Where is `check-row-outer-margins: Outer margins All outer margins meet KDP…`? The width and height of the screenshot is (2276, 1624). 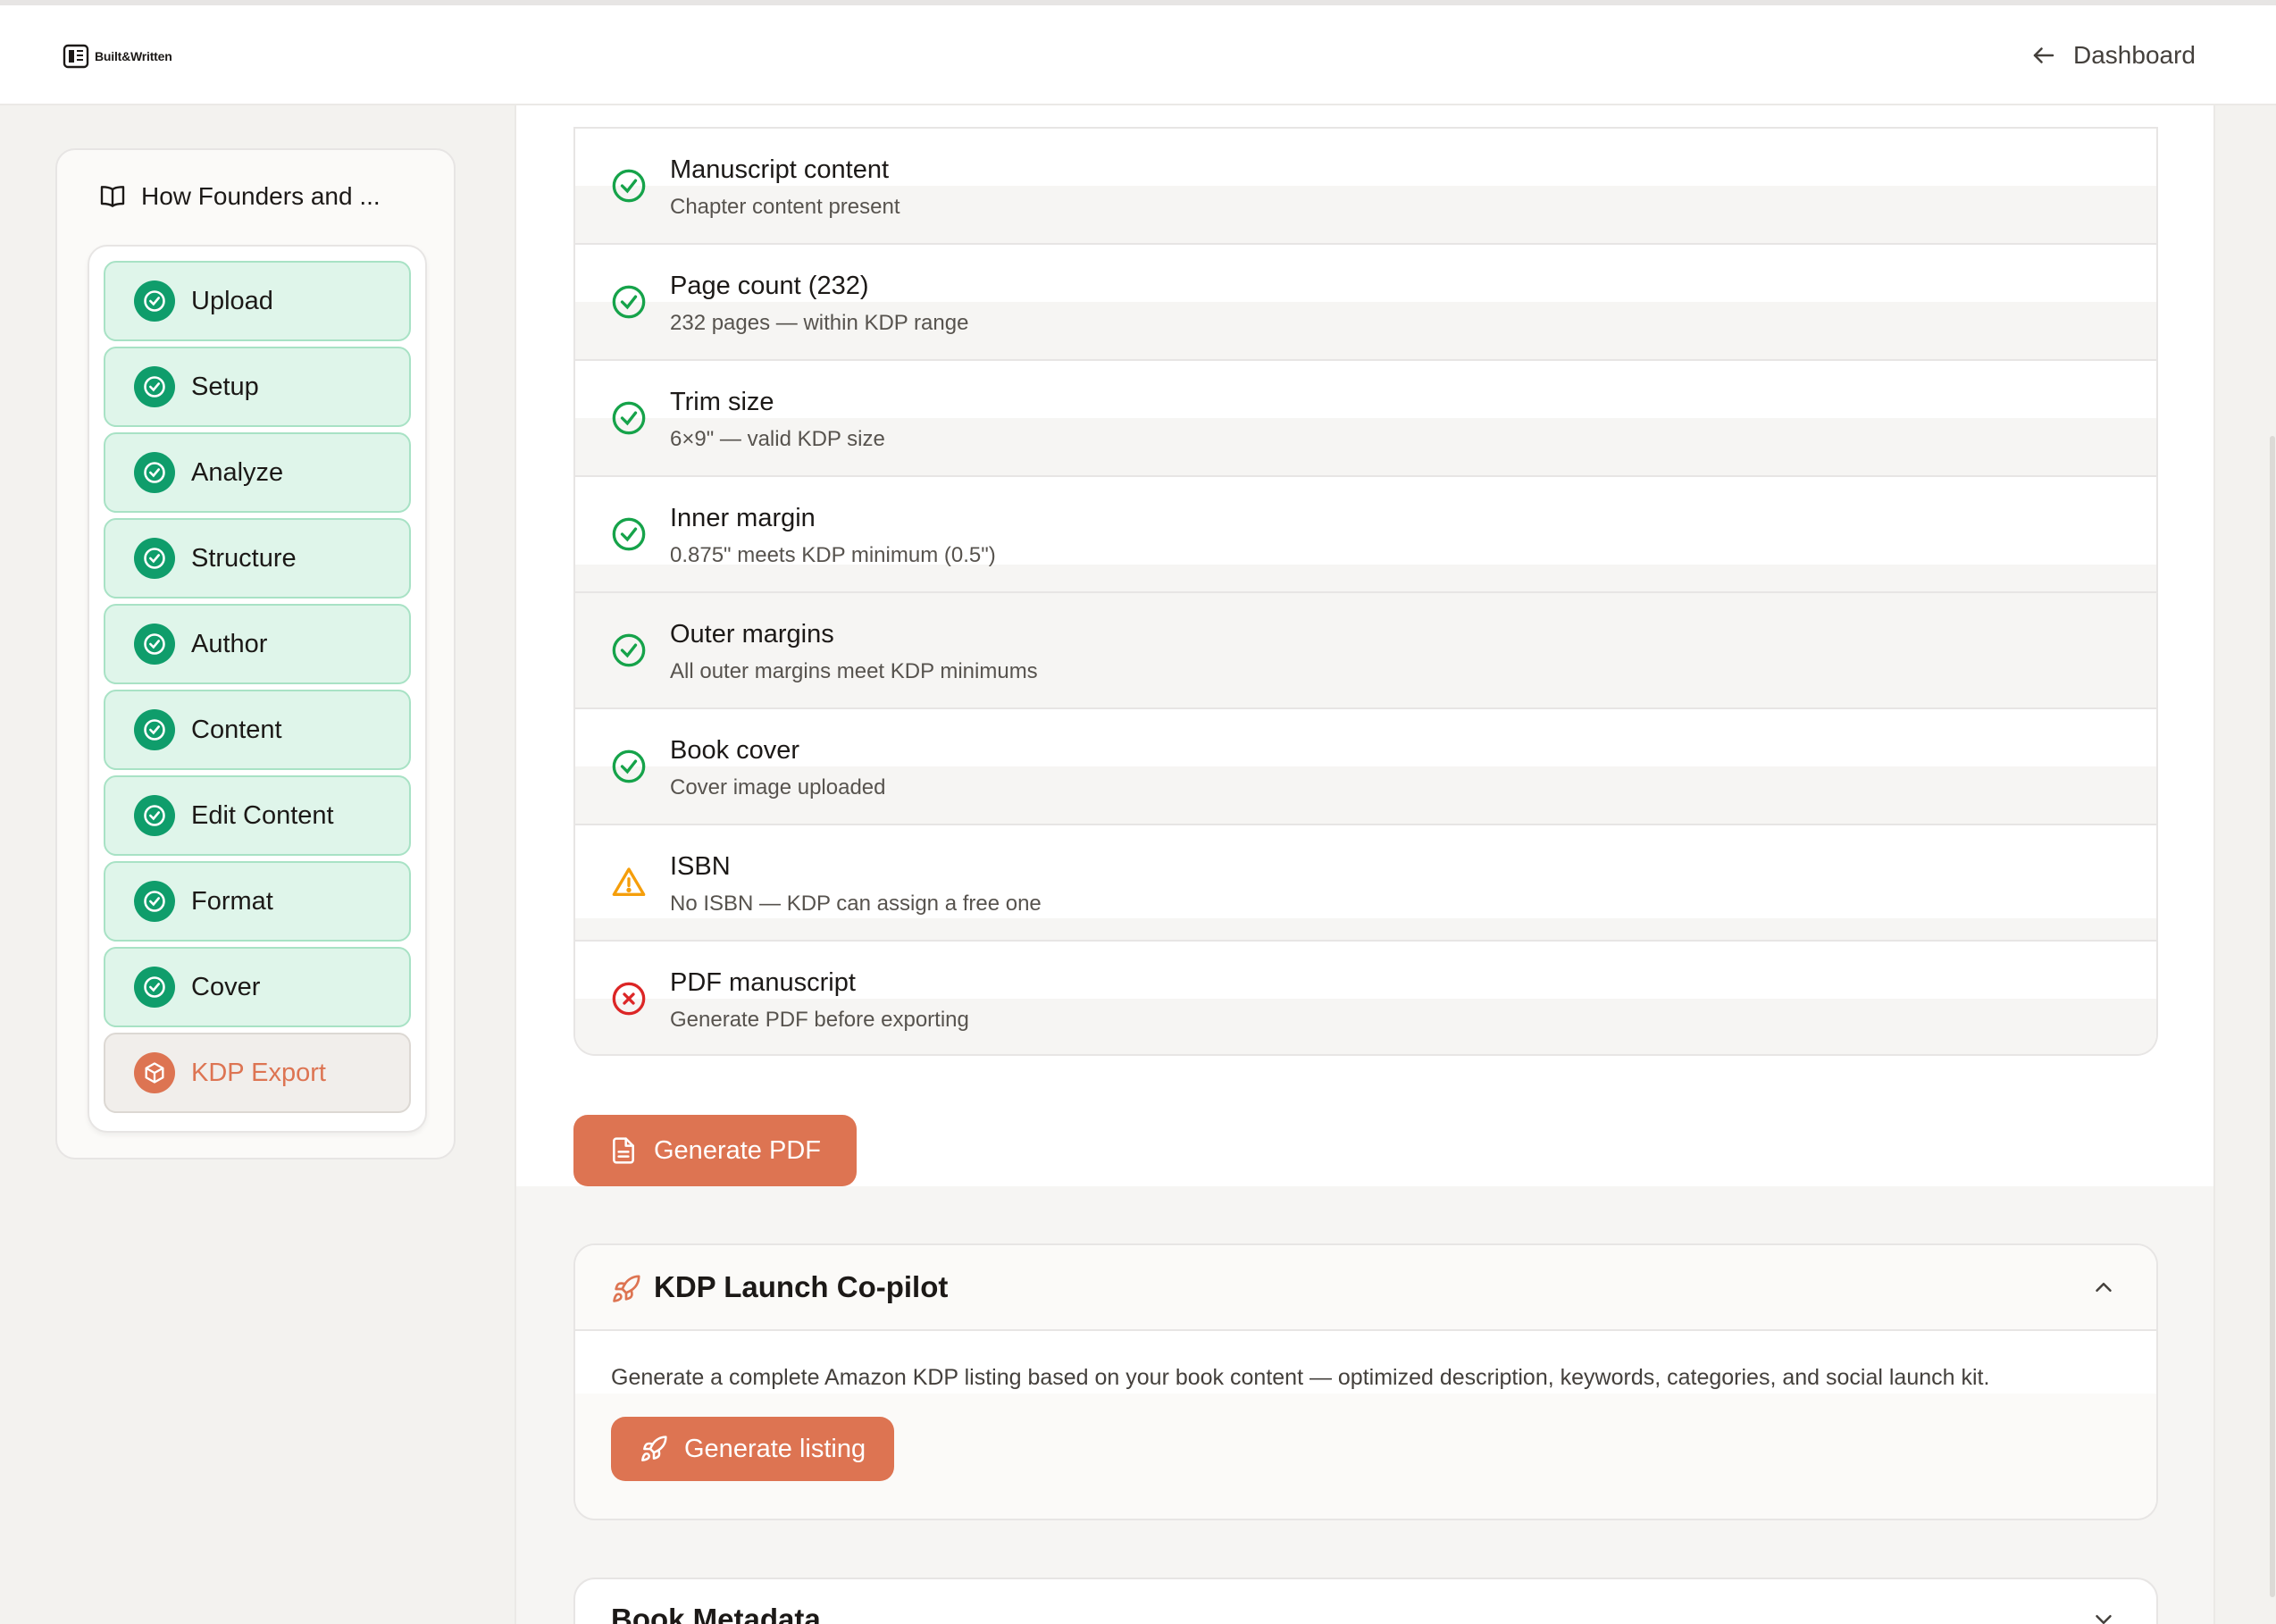 check-row-outer-margins: Outer margins All outer margins meet KDP… is located at coordinates (1365, 649).